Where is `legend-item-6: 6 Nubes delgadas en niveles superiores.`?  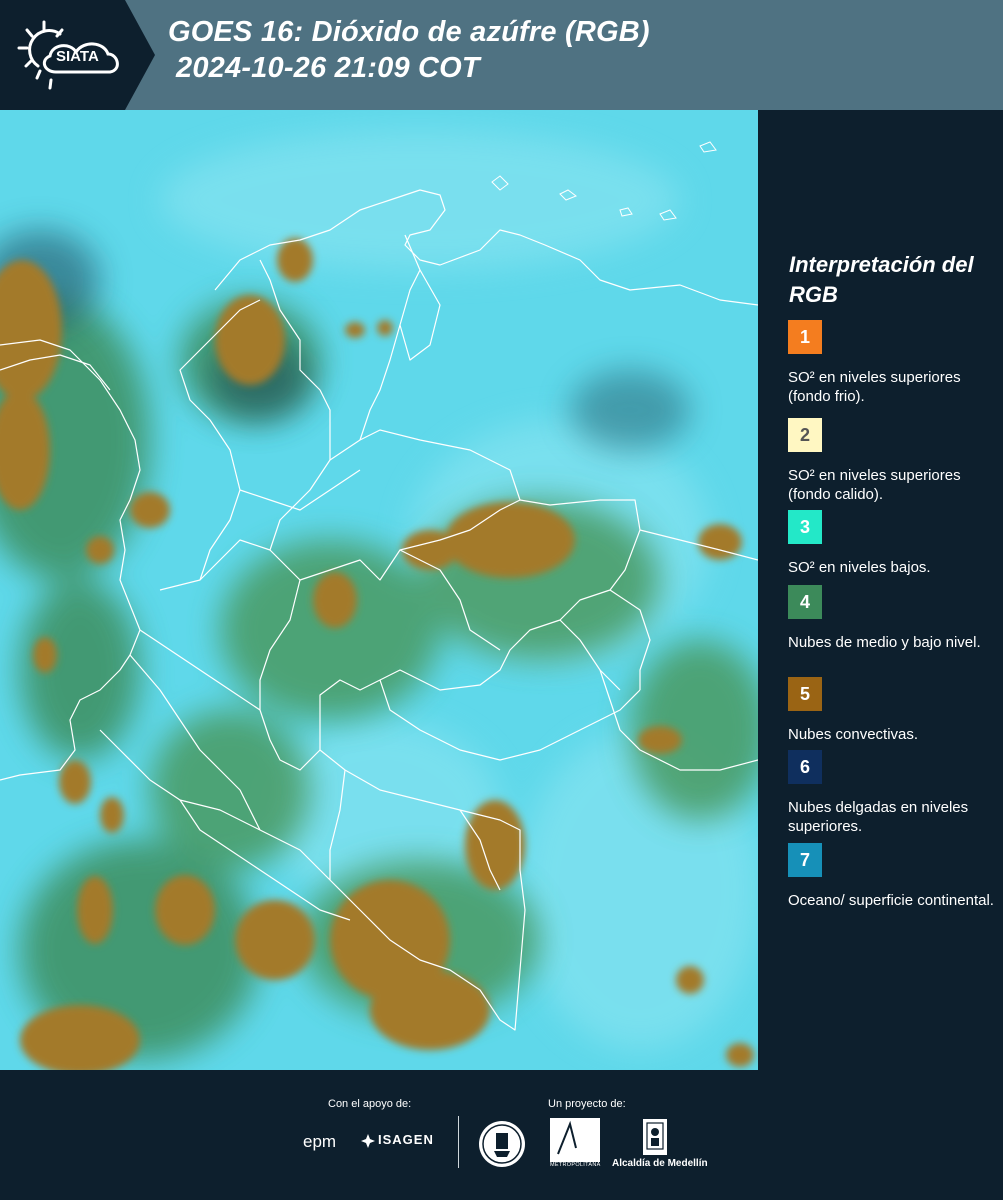 legend-item-6: 6 Nubes delgadas en niveles superiores. is located at coordinates (893, 793).